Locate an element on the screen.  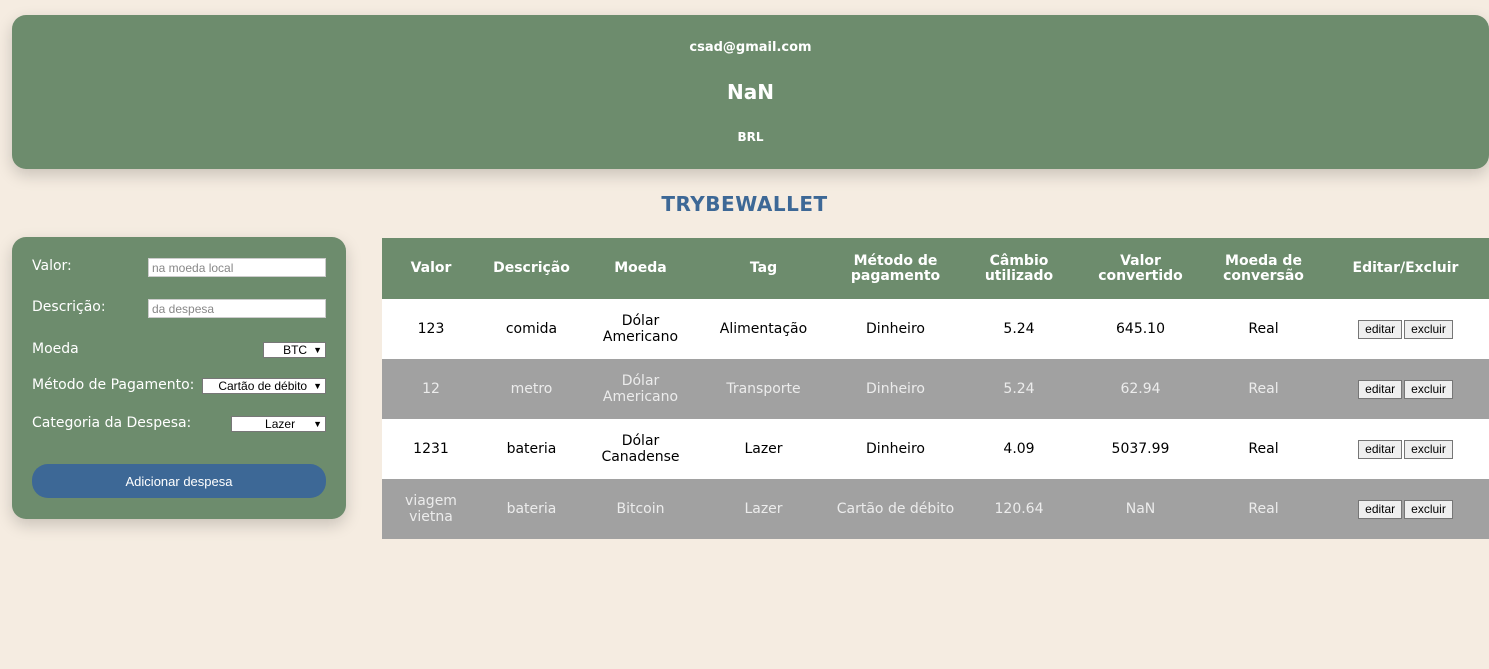
currency-select: BTC ▼ is located at coordinates (294, 350).